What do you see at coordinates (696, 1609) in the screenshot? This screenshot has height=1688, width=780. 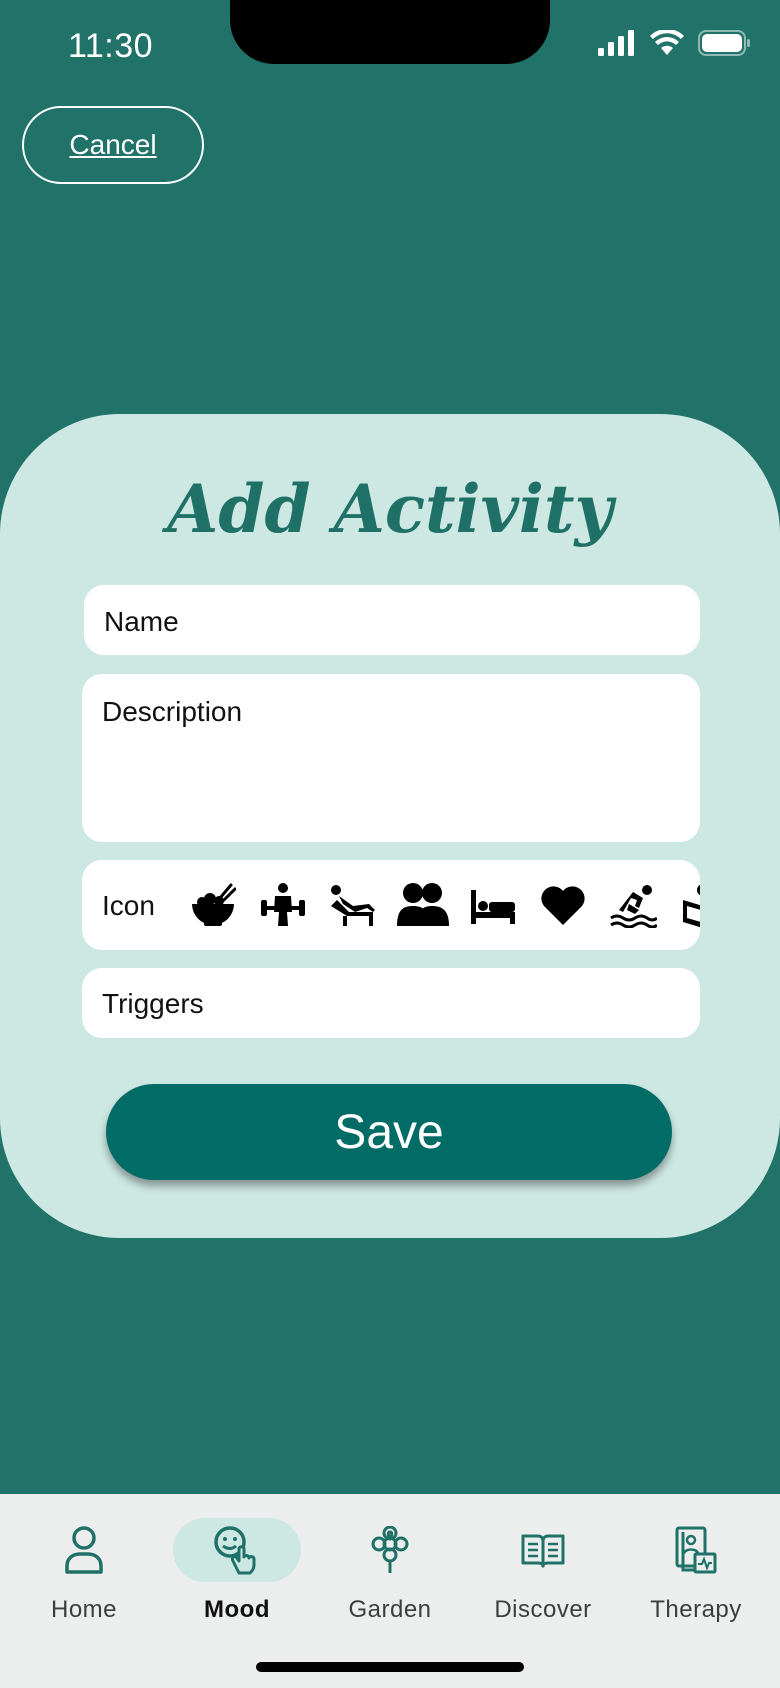 I see `tab-therapy-label: Therapy` at bounding box center [696, 1609].